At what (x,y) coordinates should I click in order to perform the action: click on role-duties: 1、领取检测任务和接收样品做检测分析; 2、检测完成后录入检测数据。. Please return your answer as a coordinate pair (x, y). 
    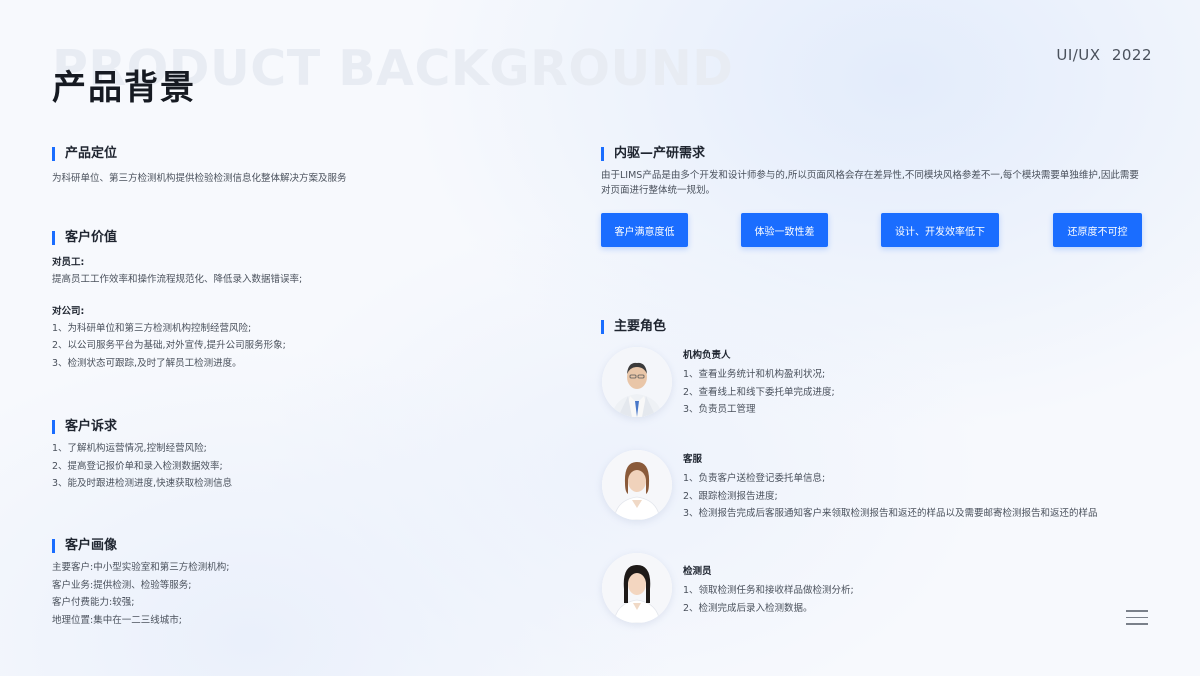
    Looking at the image, I should click on (918, 599).